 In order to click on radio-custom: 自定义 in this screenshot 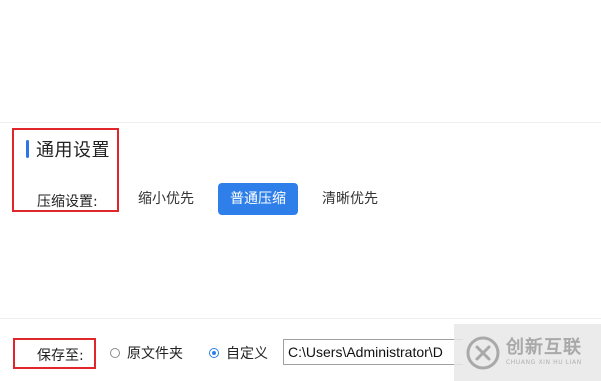, I will do `click(238, 353)`.